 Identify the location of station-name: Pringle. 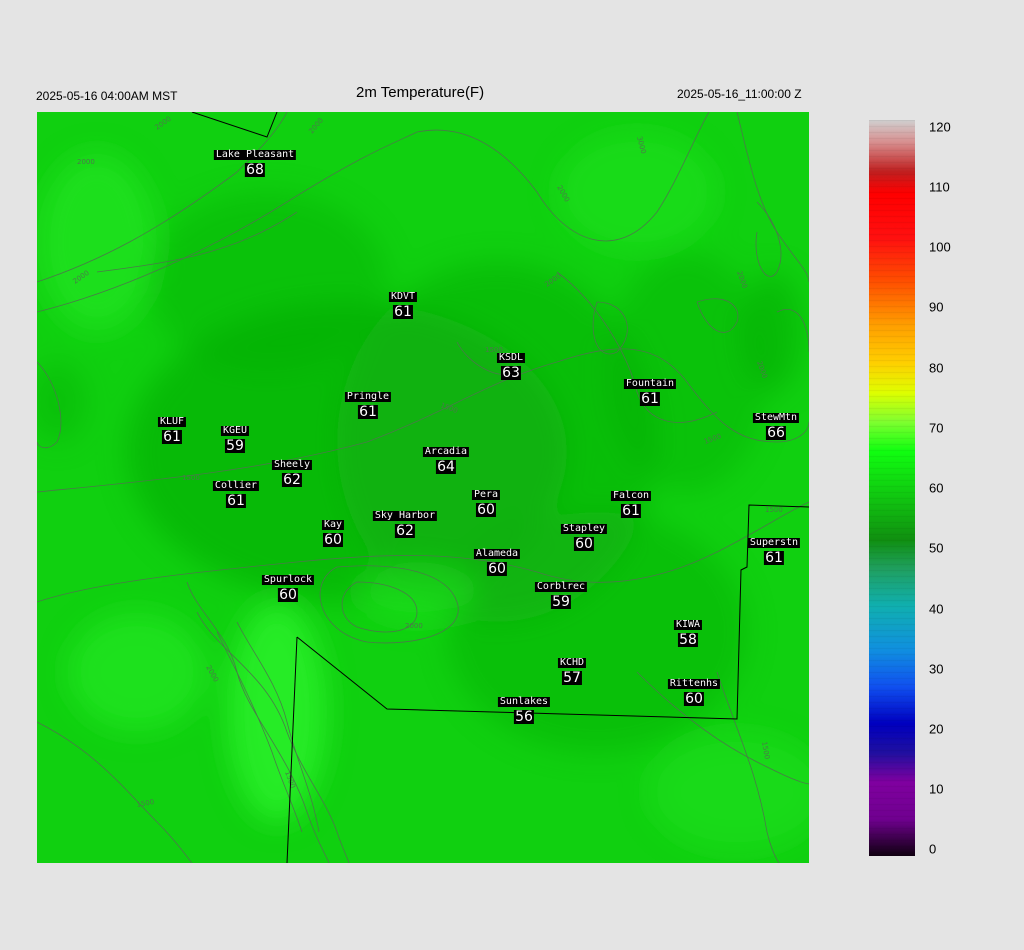
(368, 396).